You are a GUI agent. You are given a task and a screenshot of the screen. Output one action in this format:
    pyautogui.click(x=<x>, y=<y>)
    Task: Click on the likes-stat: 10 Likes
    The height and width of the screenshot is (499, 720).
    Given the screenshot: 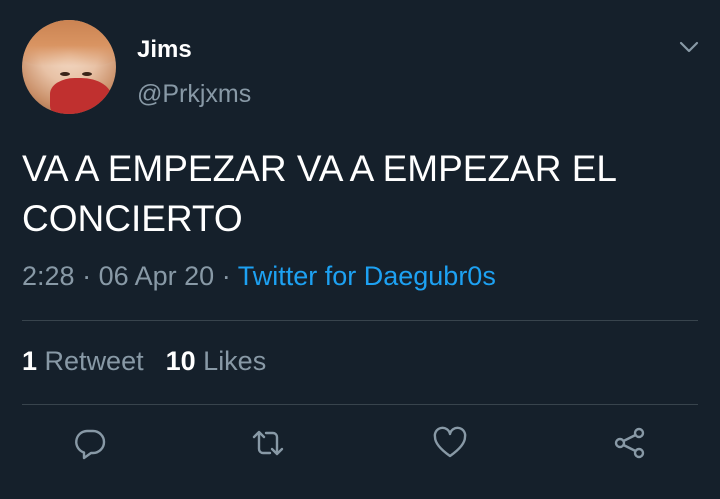 What is the action you would take?
    pyautogui.click(x=216, y=361)
    